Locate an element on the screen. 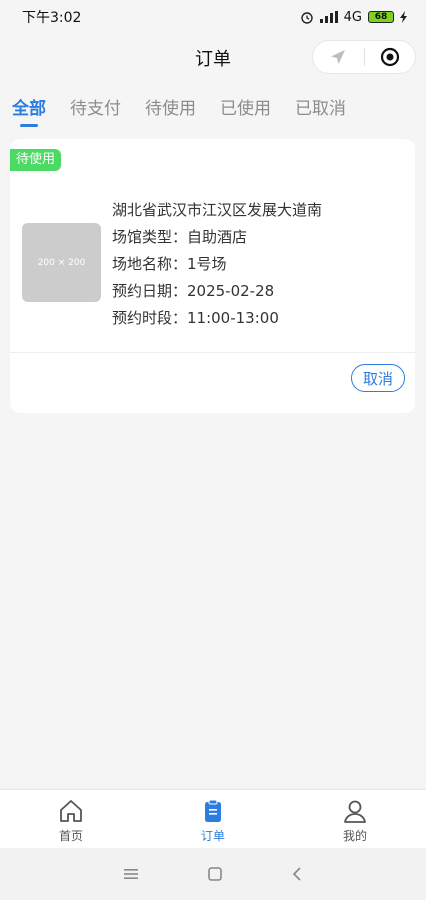 This screenshot has width=426, height=900. target-circle-icon is located at coordinates (389, 57).